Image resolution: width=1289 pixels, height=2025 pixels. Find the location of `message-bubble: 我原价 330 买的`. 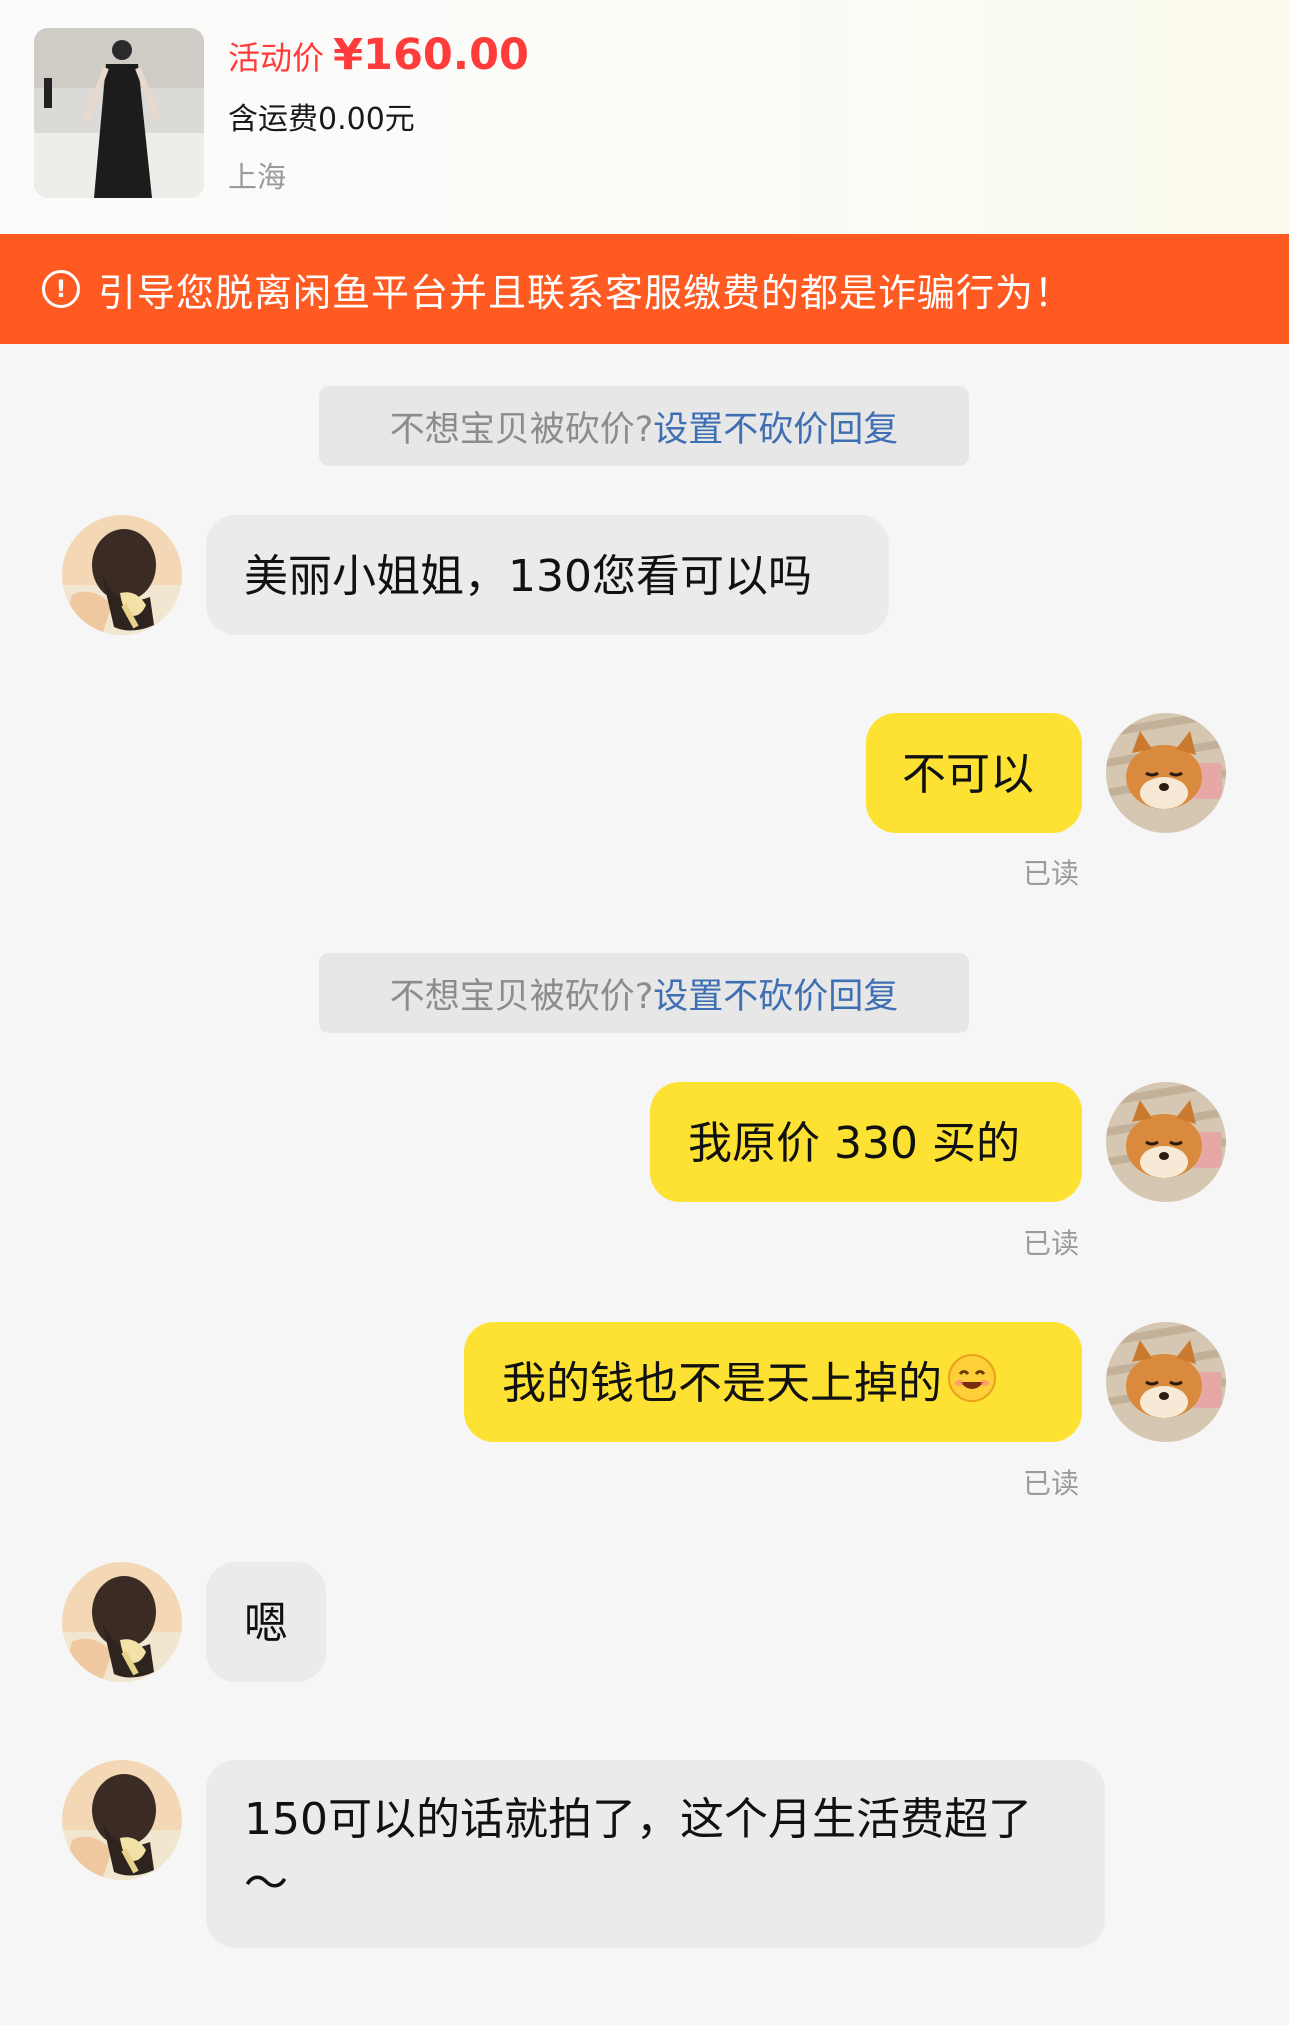

message-bubble: 我原价 330 买的 is located at coordinates (866, 1142).